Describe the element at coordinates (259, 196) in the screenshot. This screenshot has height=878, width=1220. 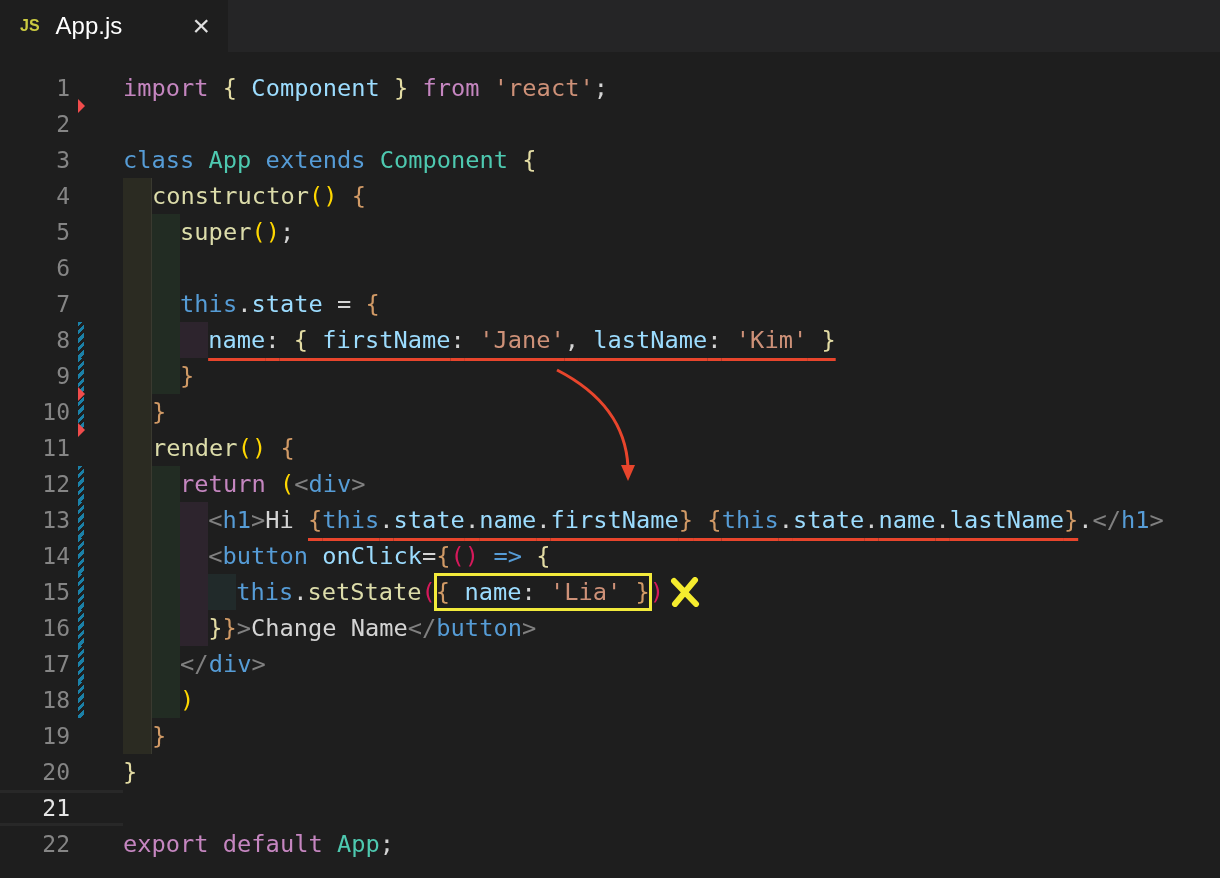
I see `code-line: constructor() {` at that location.